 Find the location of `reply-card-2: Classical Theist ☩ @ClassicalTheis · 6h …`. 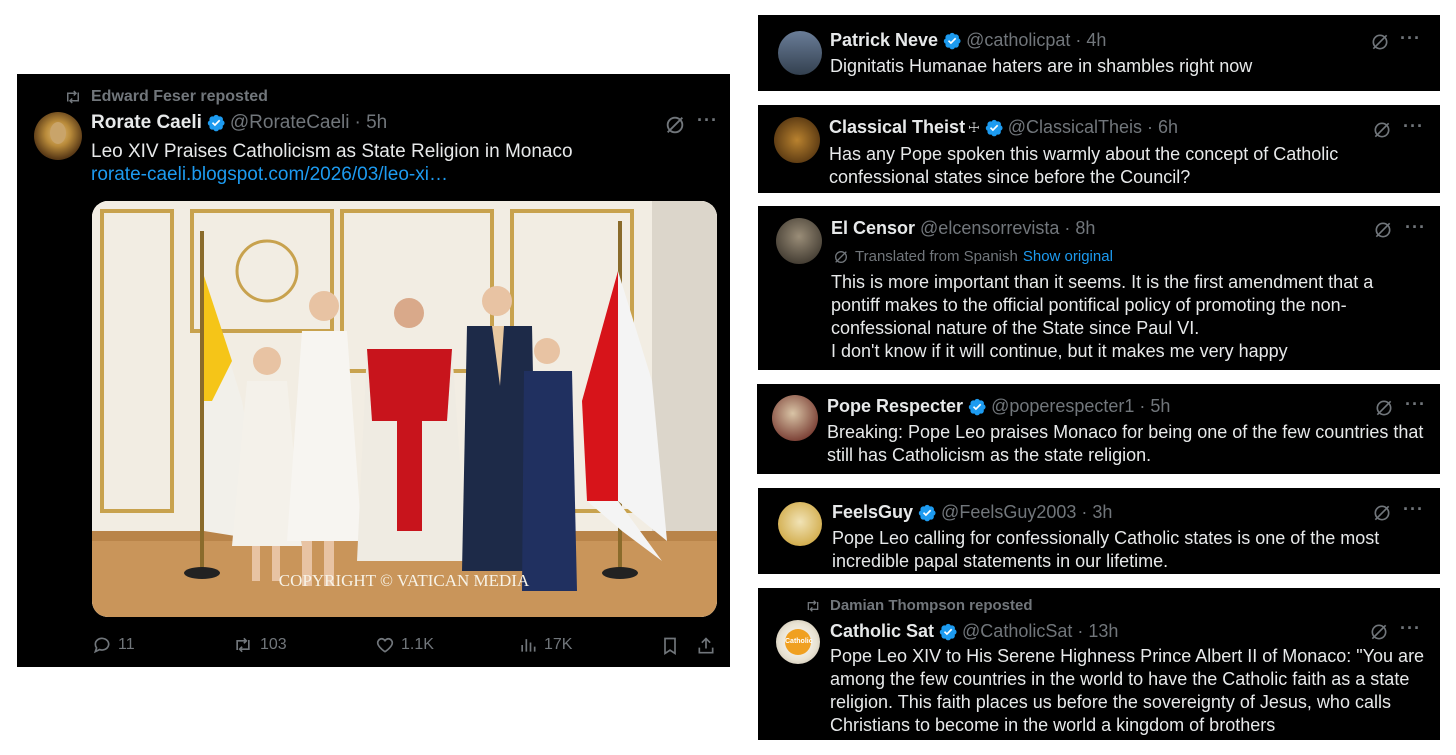

reply-card-2: Classical Theist ☩ @ClassicalTheis · 6h … is located at coordinates (1099, 149).